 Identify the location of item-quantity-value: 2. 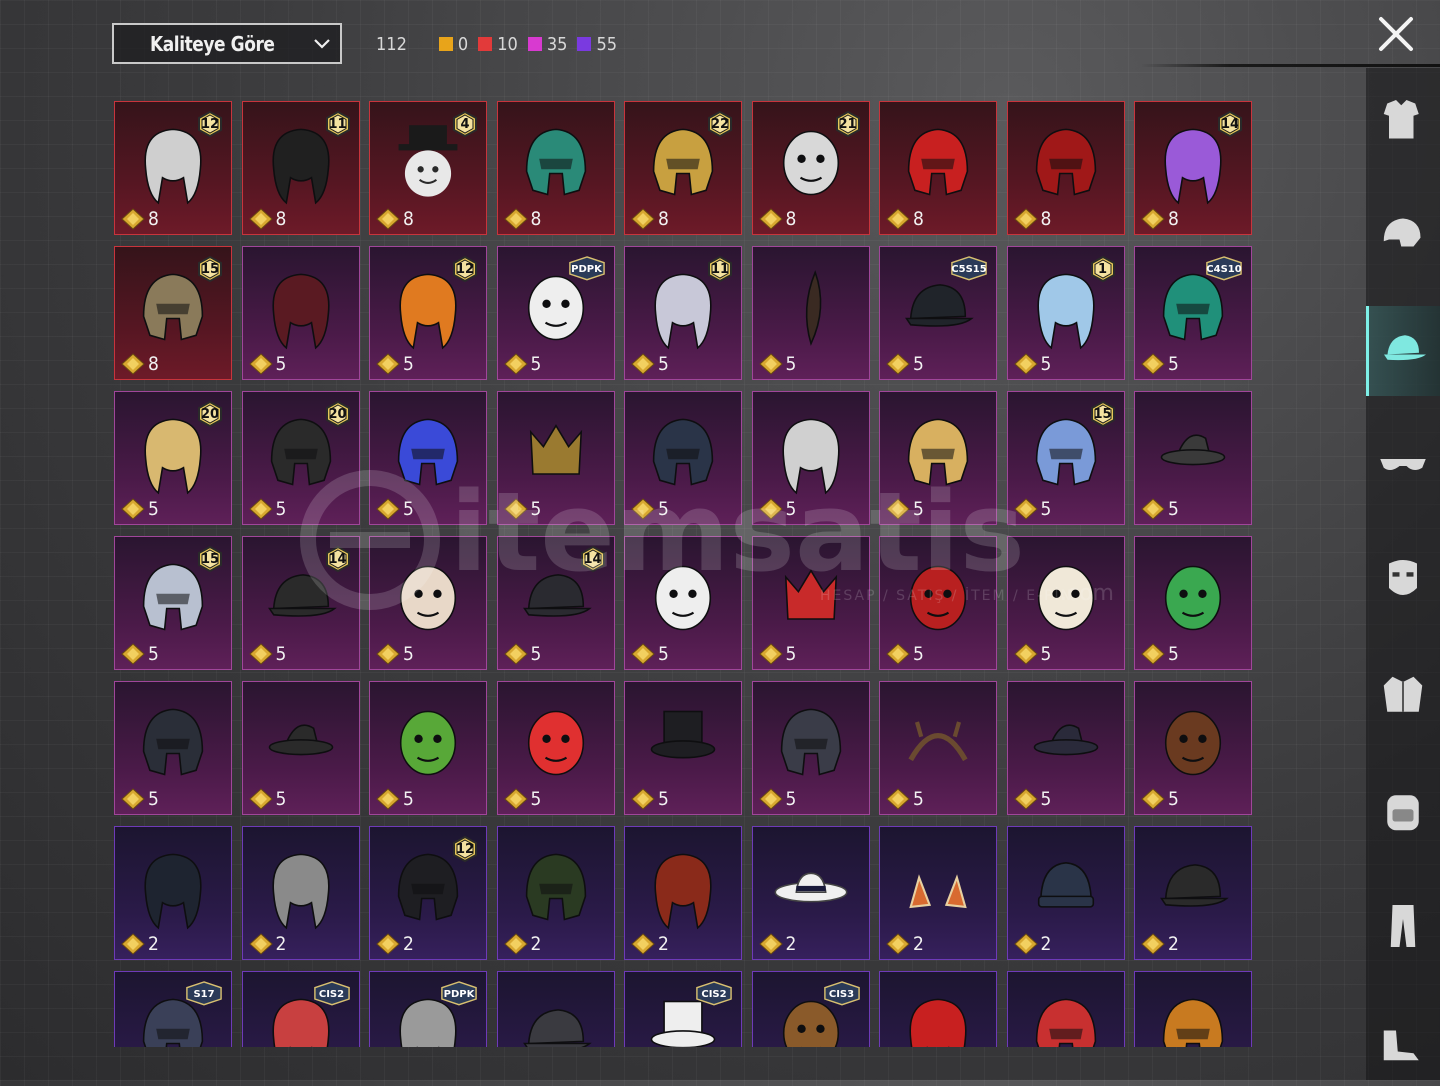
(536, 944).